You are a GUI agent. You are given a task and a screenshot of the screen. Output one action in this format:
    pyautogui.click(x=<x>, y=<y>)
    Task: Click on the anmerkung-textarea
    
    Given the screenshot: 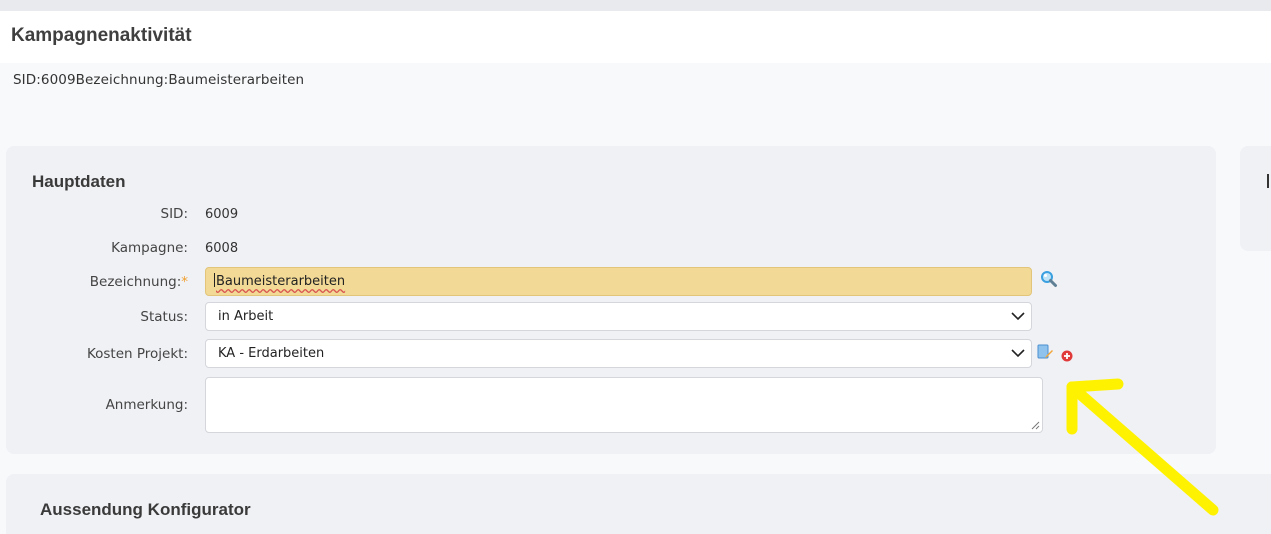 What is the action you would take?
    pyautogui.click(x=624, y=405)
    